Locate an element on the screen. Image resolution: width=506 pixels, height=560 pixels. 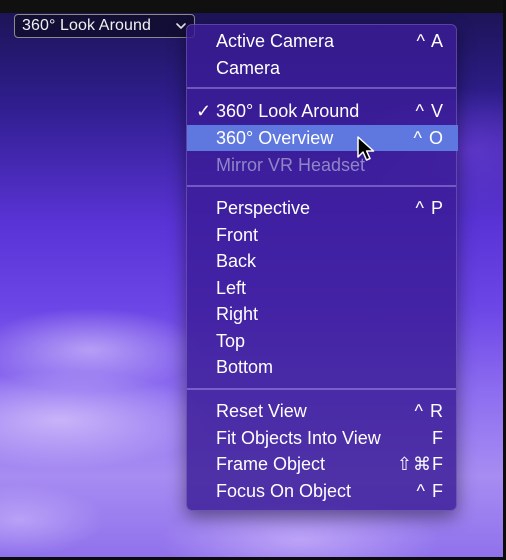
menu-item-360-look-around: ✓ 360° Look Around ^ V is located at coordinates (322, 111).